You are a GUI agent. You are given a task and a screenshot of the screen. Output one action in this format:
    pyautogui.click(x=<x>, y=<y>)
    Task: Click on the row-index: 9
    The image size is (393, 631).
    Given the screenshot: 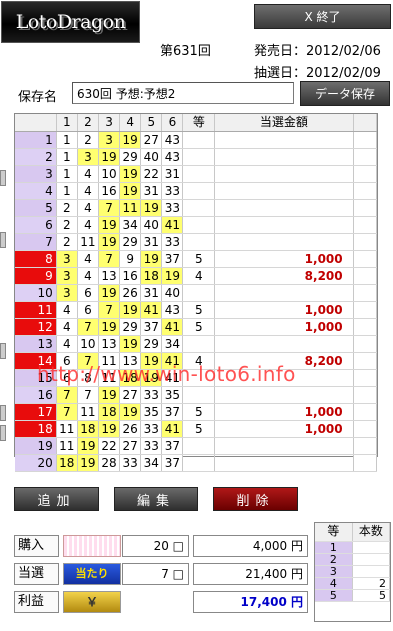 What is the action you would take?
    pyautogui.click(x=36, y=276)
    